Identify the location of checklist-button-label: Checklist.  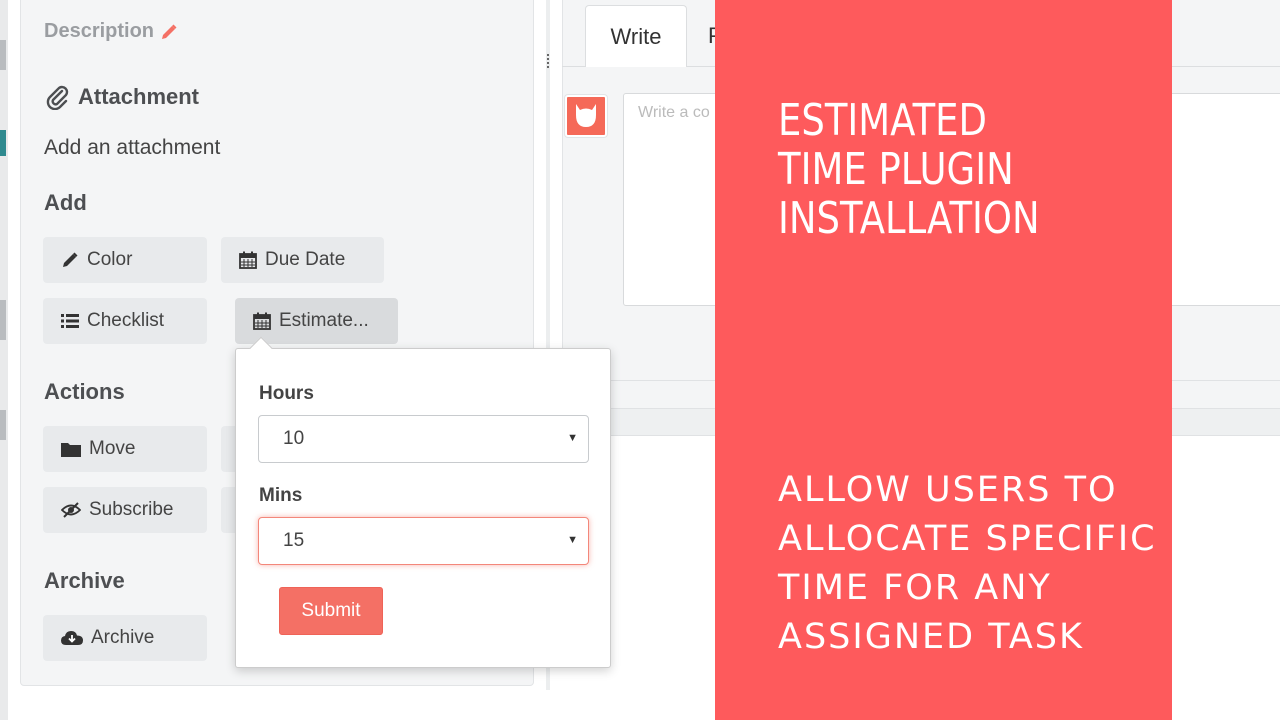
(126, 320).